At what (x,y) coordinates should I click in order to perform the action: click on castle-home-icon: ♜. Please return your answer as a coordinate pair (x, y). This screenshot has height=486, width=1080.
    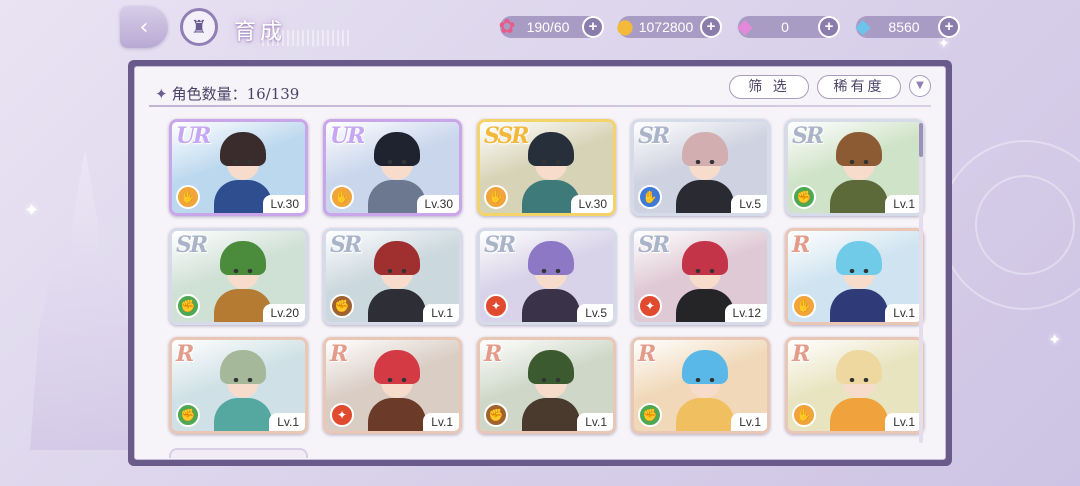
    Looking at the image, I should click on (199, 27).